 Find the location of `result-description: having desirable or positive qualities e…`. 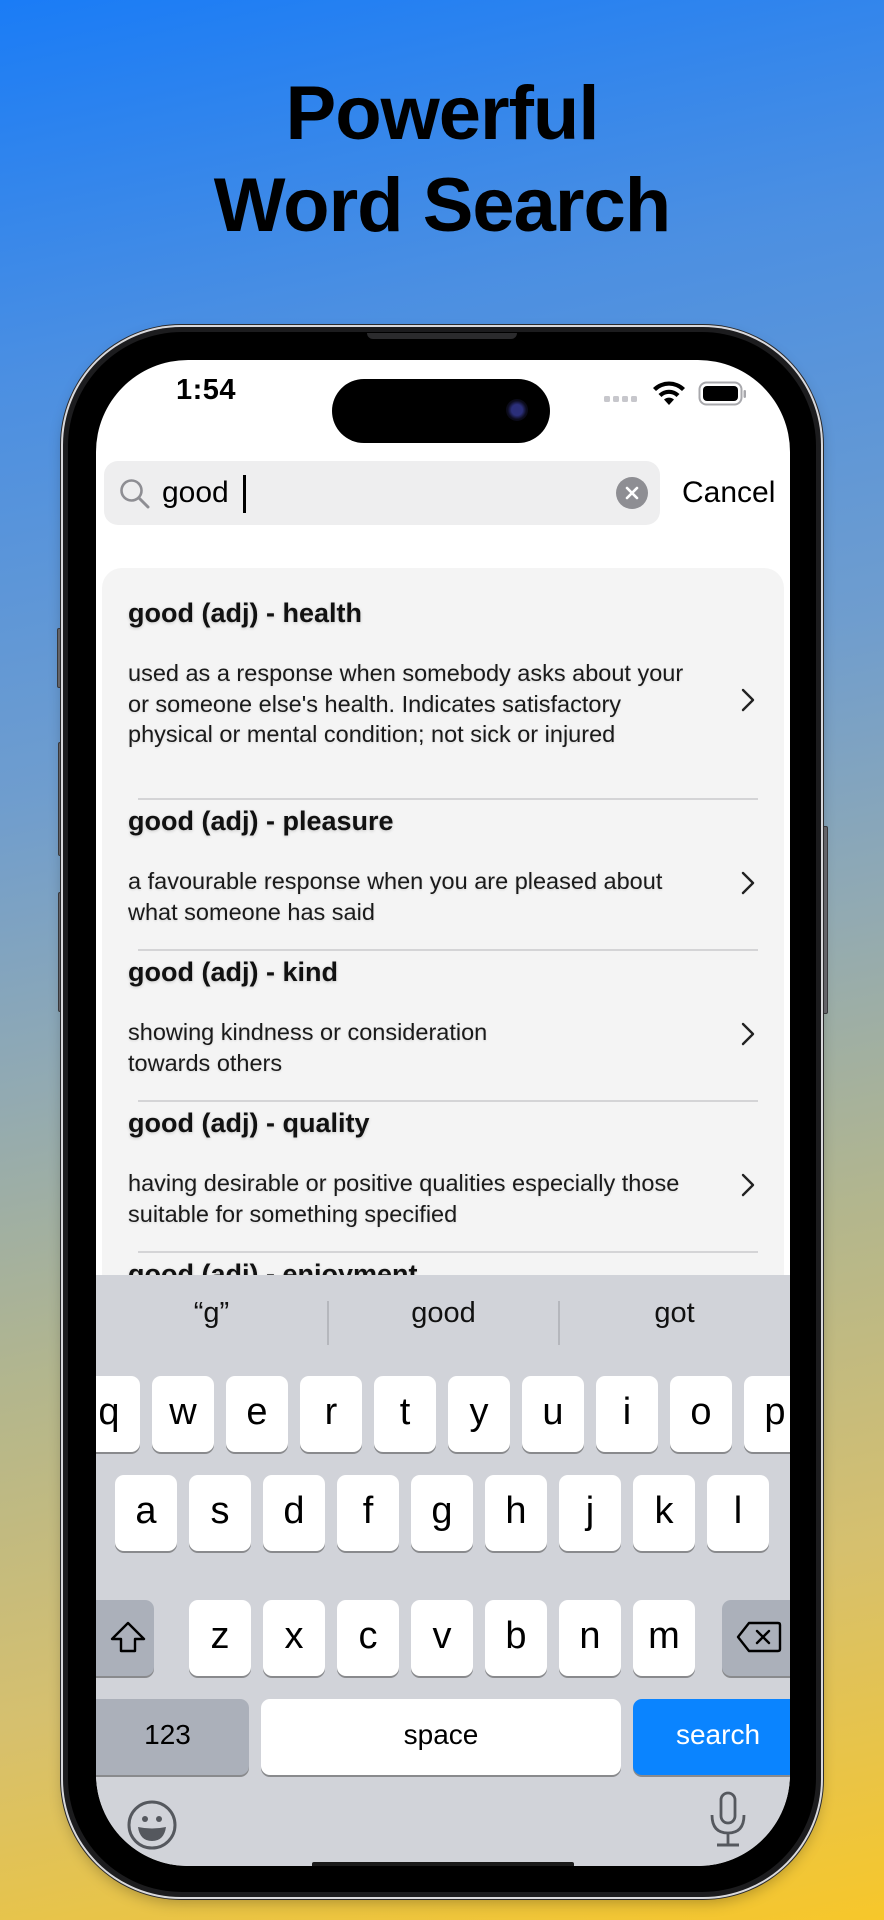

result-description: having desirable or positive qualities e… is located at coordinates (404, 1198).